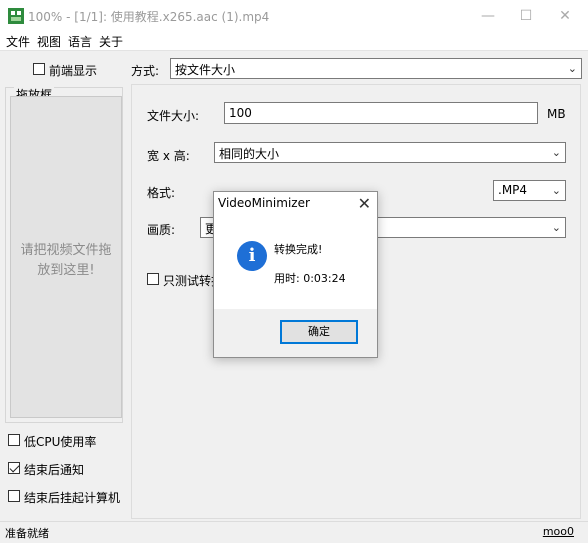  Describe the element at coordinates (390, 152) in the screenshot. I see `resolution-select: 相同的大小 ⌄` at that location.